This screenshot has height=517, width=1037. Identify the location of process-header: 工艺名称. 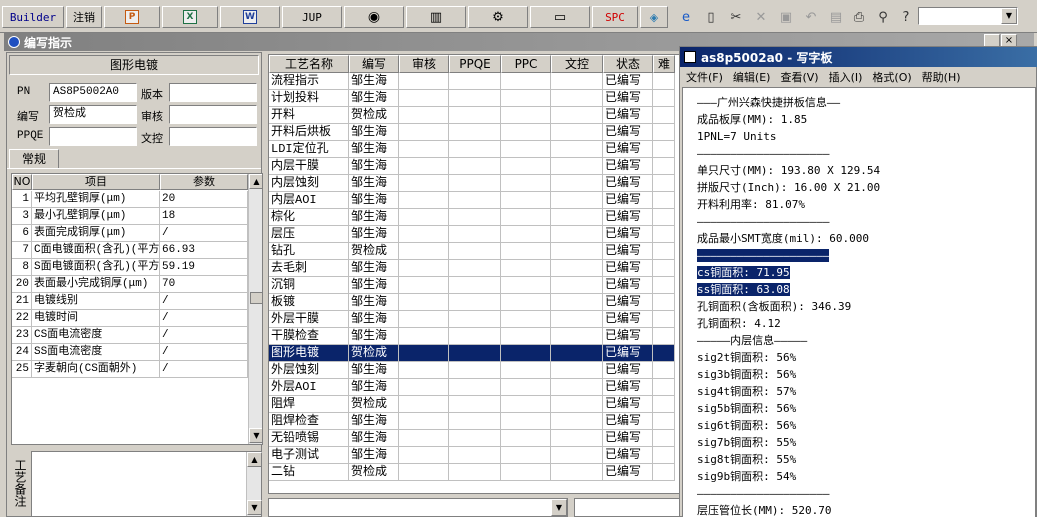
(309, 64).